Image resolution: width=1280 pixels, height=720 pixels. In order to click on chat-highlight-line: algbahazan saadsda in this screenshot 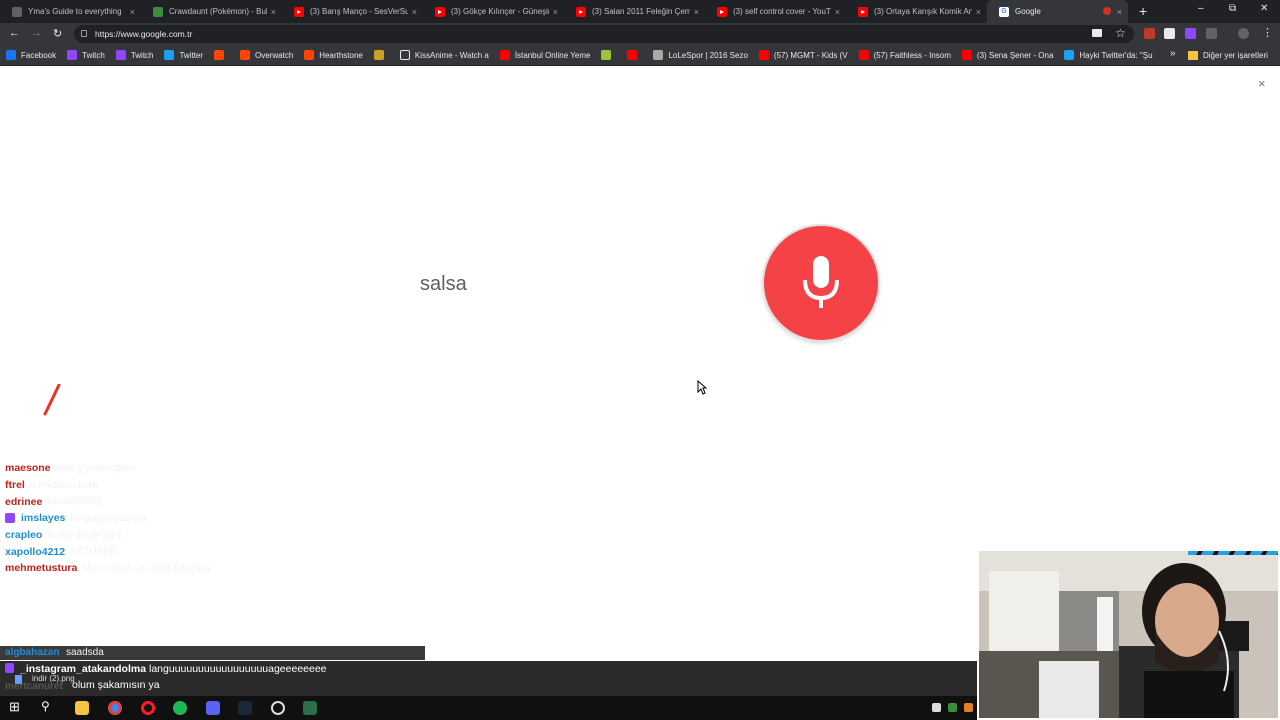, I will do `click(212, 653)`.